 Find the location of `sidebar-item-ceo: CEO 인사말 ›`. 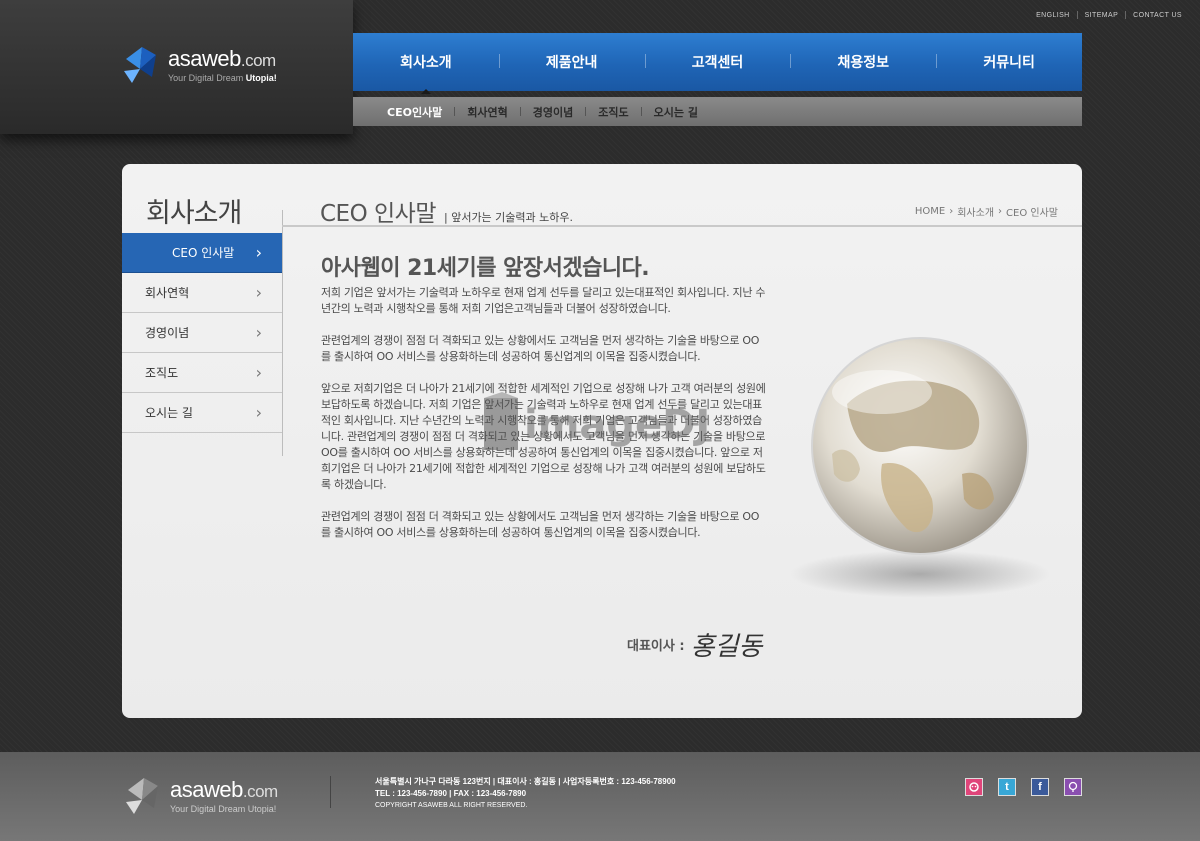

sidebar-item-ceo: CEO 인사말 › is located at coordinates (202, 253).